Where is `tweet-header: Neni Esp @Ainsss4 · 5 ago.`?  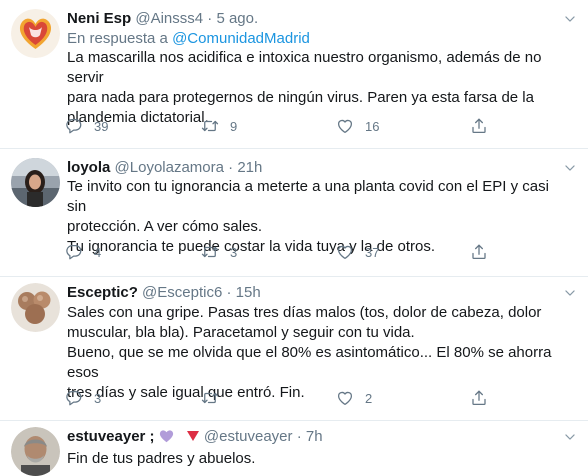 tweet-header: Neni Esp @Ainsss4 · 5 ago. is located at coordinates (162, 19).